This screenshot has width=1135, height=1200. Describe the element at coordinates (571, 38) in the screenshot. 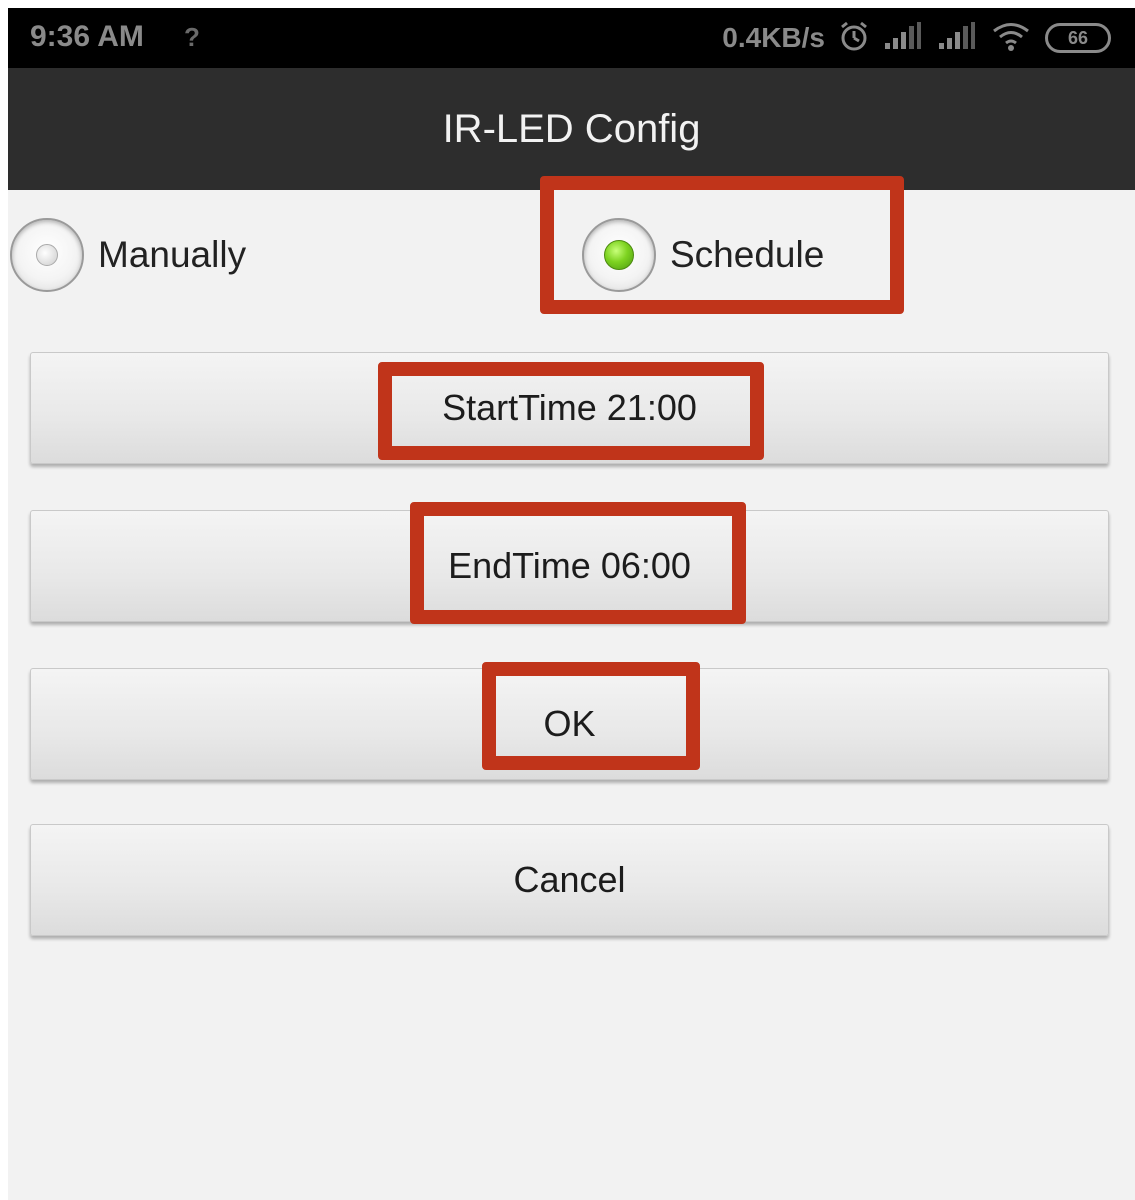

I see `status-bar: 9:36 AM ? 0.4KB/s 66` at that location.